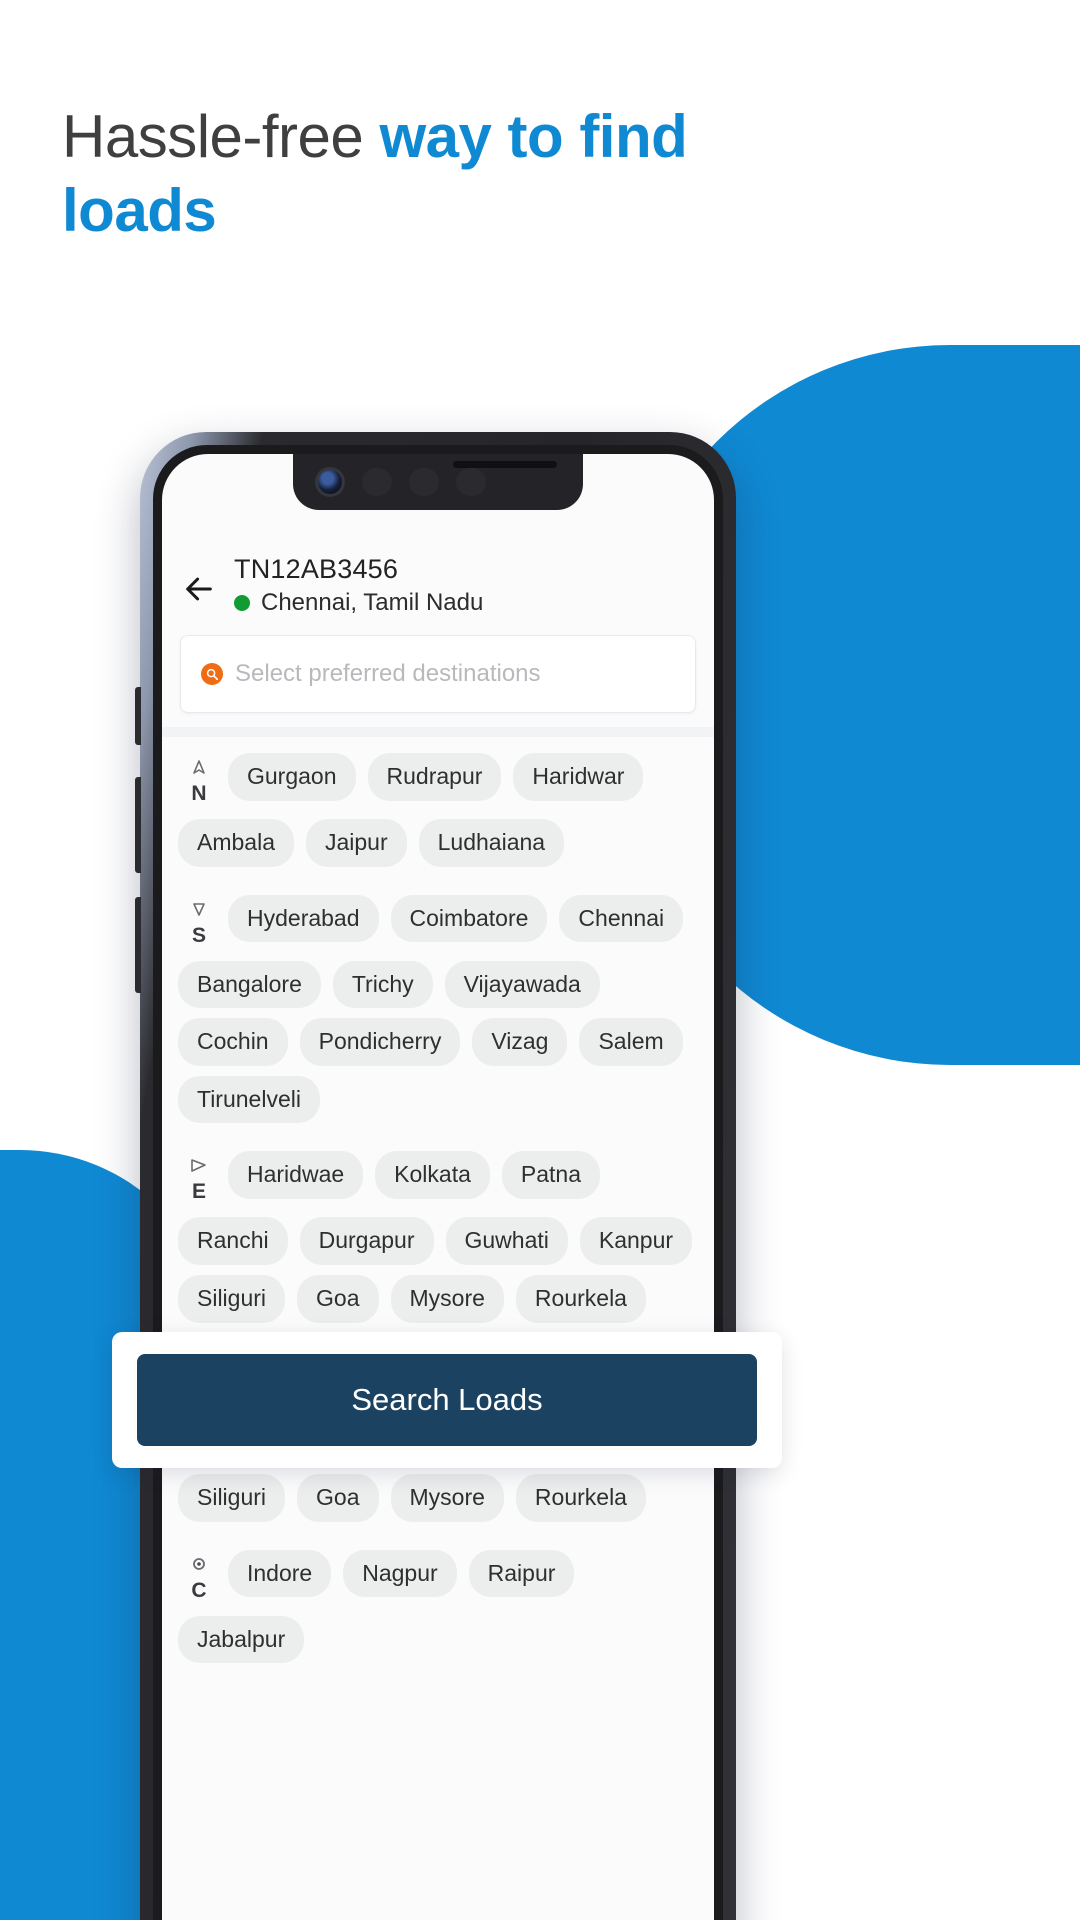 Image resolution: width=1080 pixels, height=1920 pixels. I want to click on search-input: Select preferred destinations, so click(388, 674).